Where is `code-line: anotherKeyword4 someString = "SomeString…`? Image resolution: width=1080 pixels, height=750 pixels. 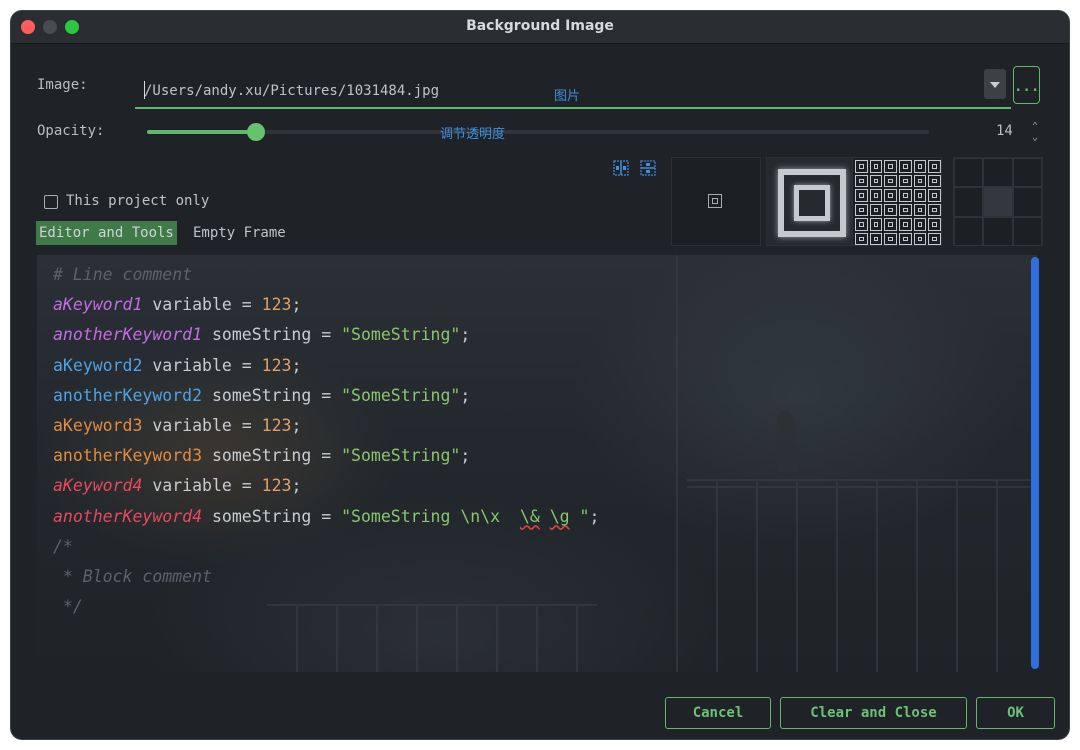
code-line: anotherKeyword4 someString = "SomeString… is located at coordinates (326, 517).